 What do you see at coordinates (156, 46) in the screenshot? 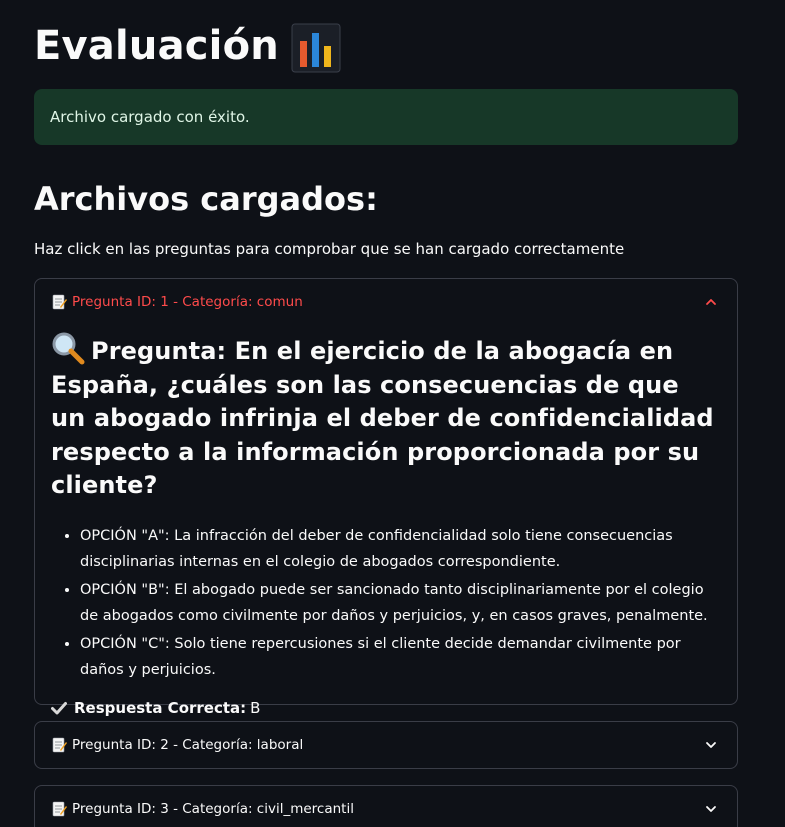
I see `page-title-text: Evaluación` at bounding box center [156, 46].